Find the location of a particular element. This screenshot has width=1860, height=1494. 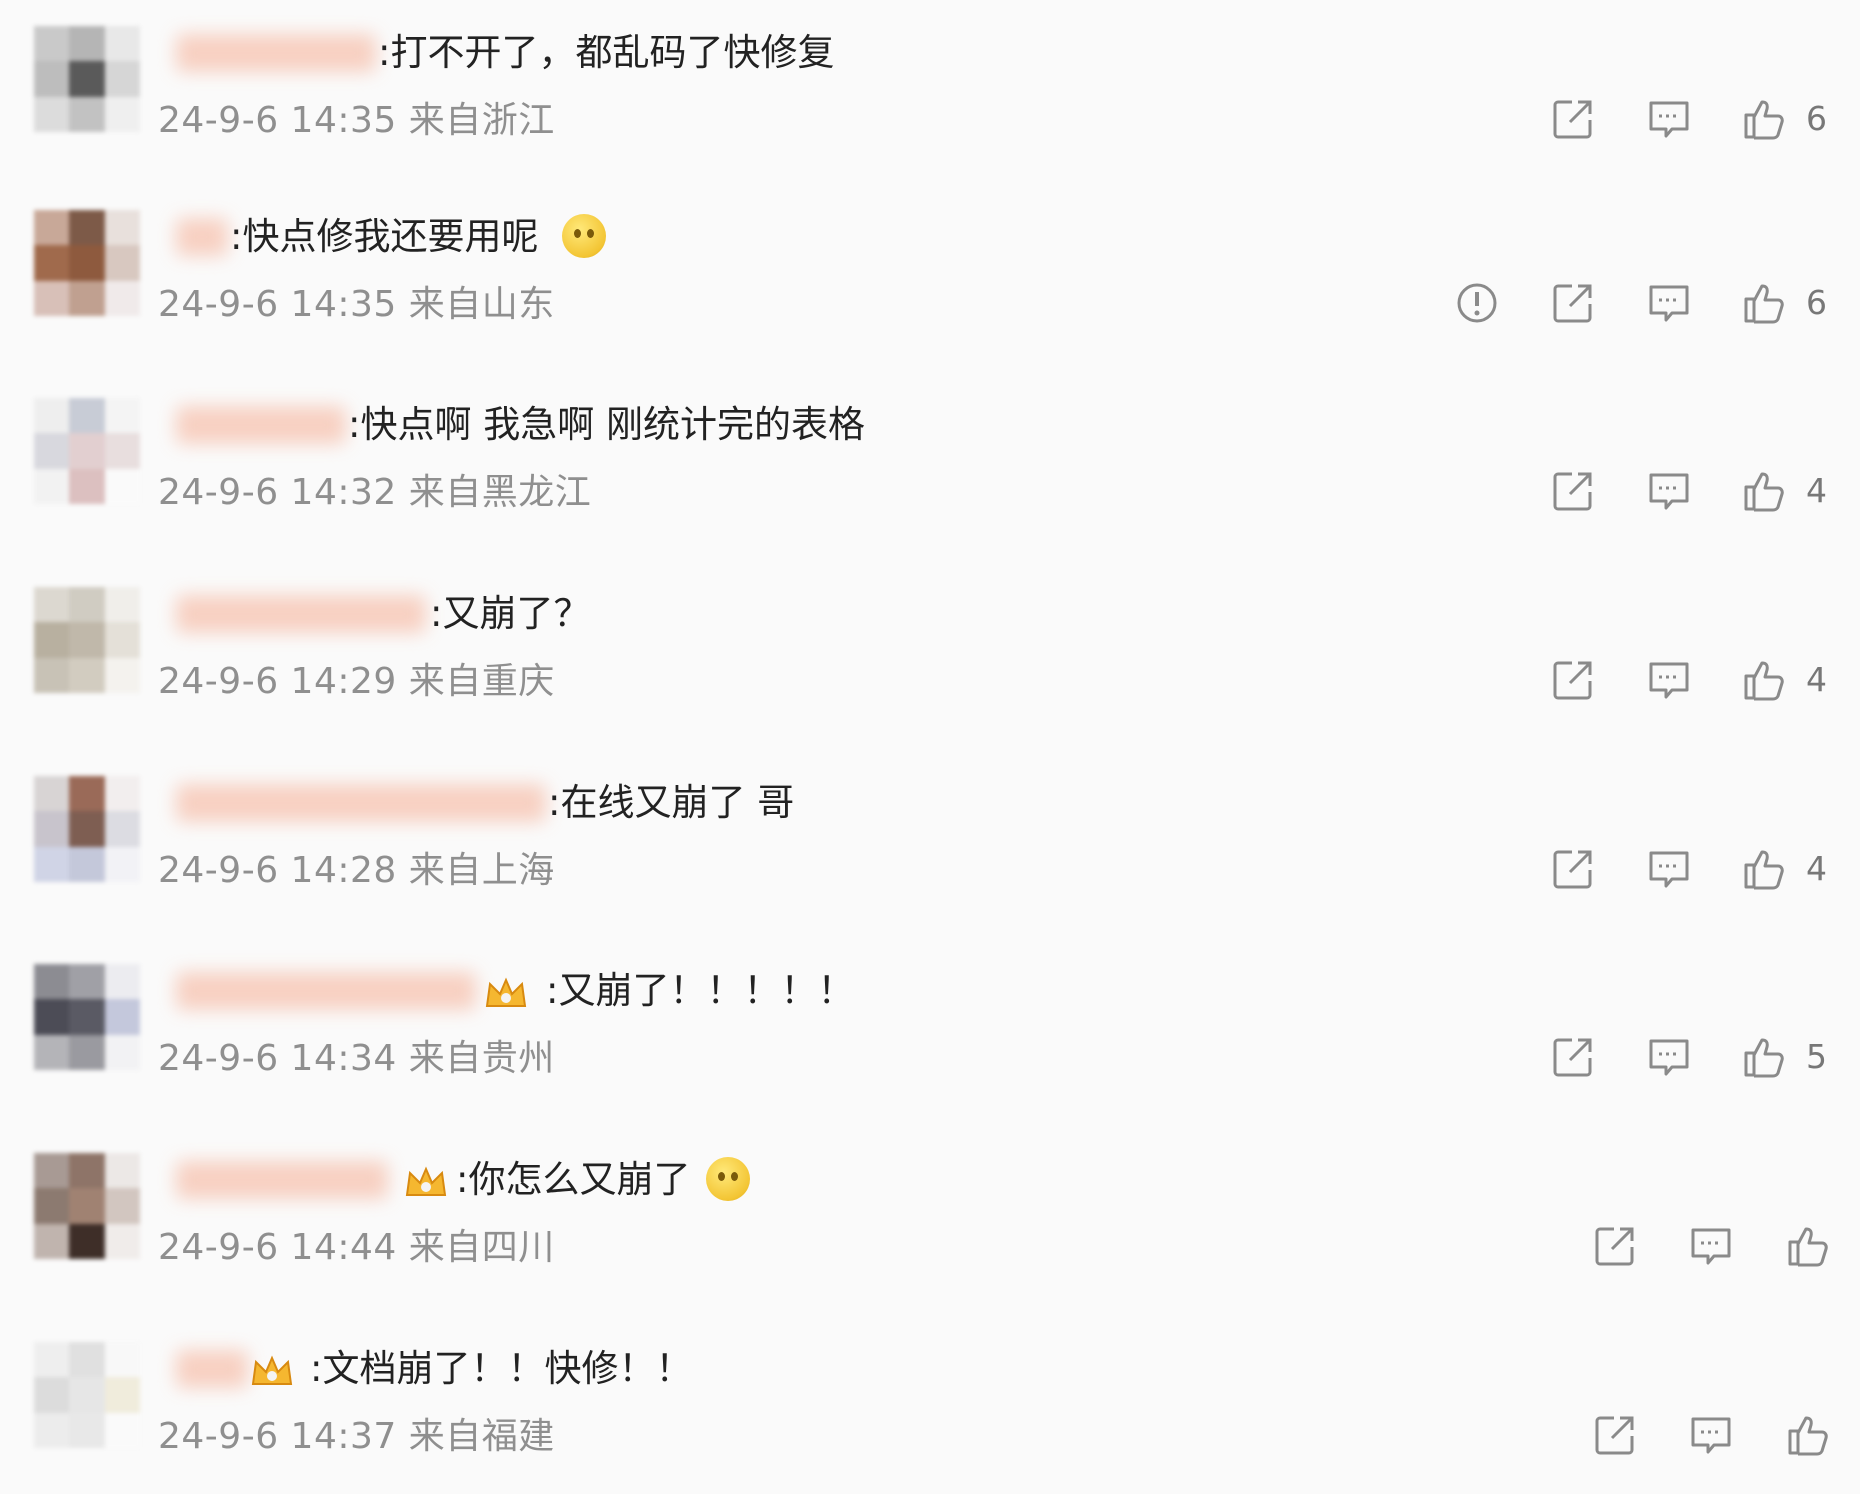

comment-item: :又崩了！！！！！ 24-9-6 14:34 来自贵州 5 is located at coordinates (930, 1040).